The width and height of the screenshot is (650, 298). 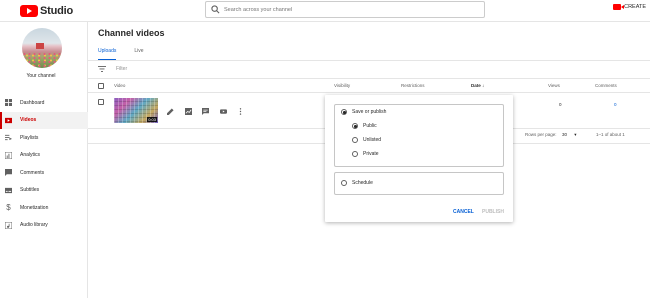 I want to click on schedule-option: Schedule, so click(x=357, y=183).